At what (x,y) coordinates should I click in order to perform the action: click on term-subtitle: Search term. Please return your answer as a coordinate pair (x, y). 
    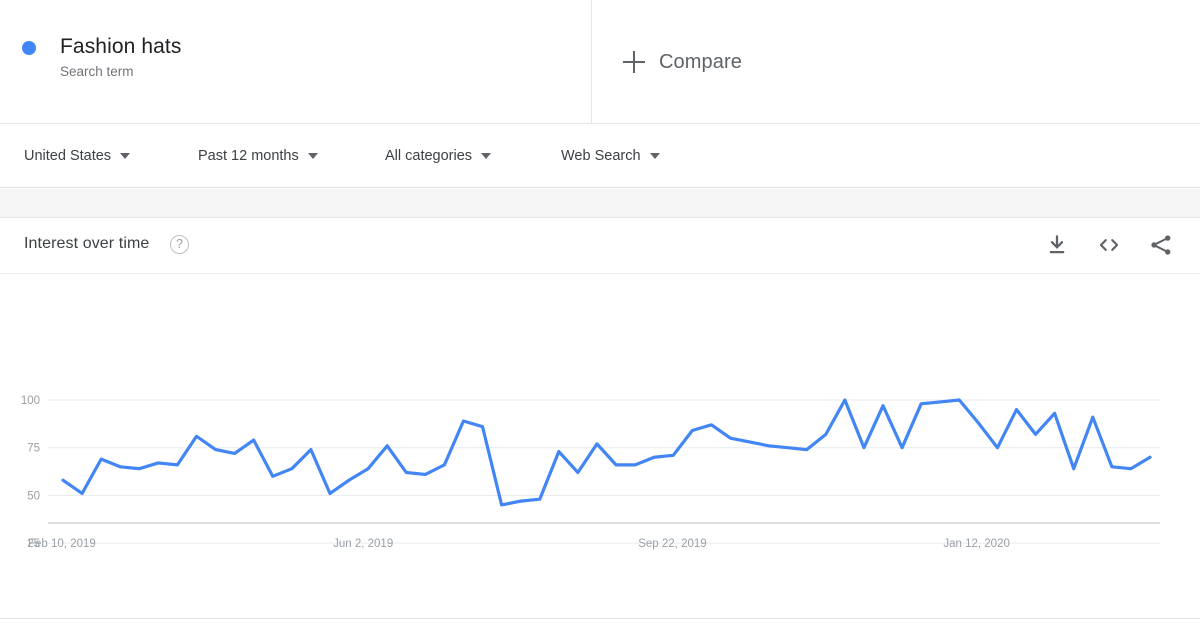
    Looking at the image, I should click on (97, 71).